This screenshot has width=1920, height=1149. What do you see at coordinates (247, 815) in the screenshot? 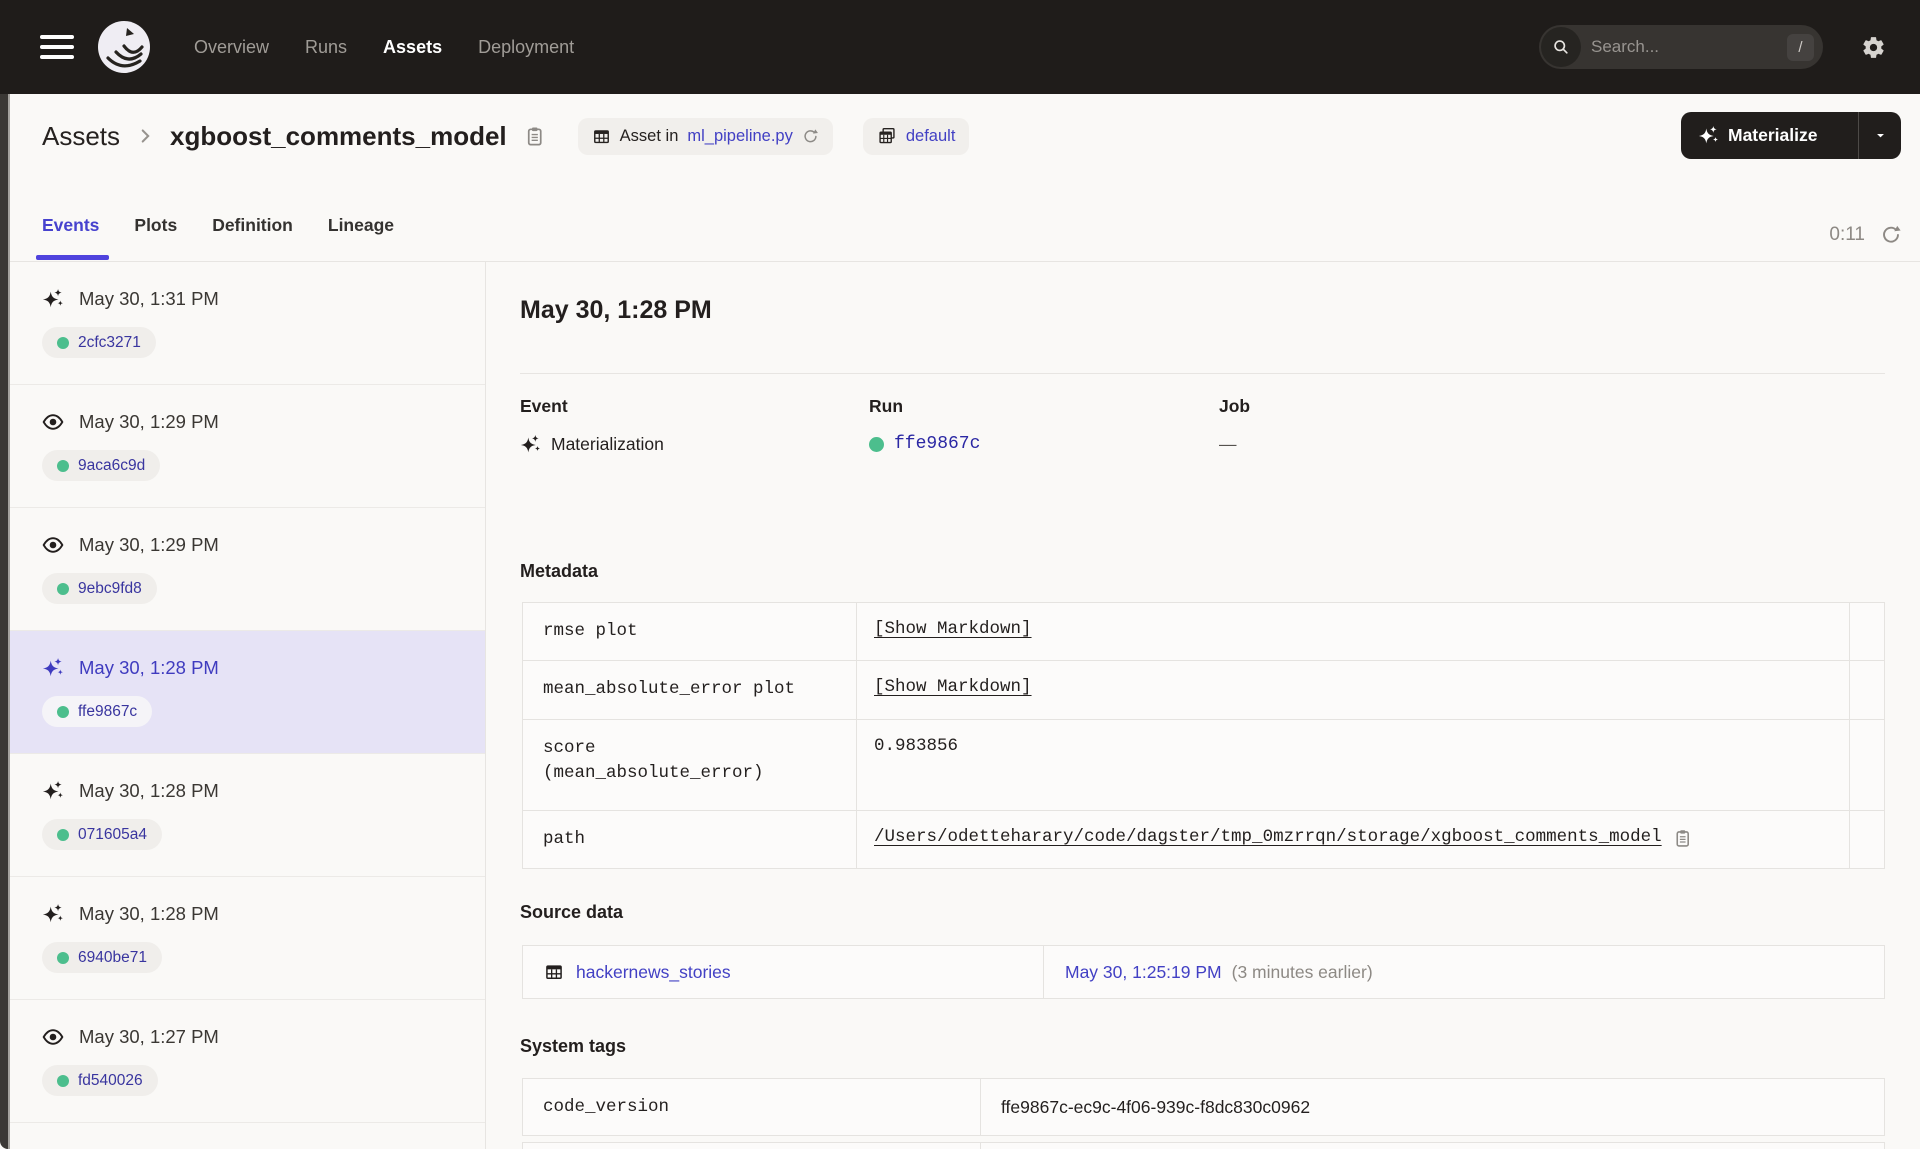
I see `event-row: May 30, 1:28 PM 071605a4` at bounding box center [247, 815].